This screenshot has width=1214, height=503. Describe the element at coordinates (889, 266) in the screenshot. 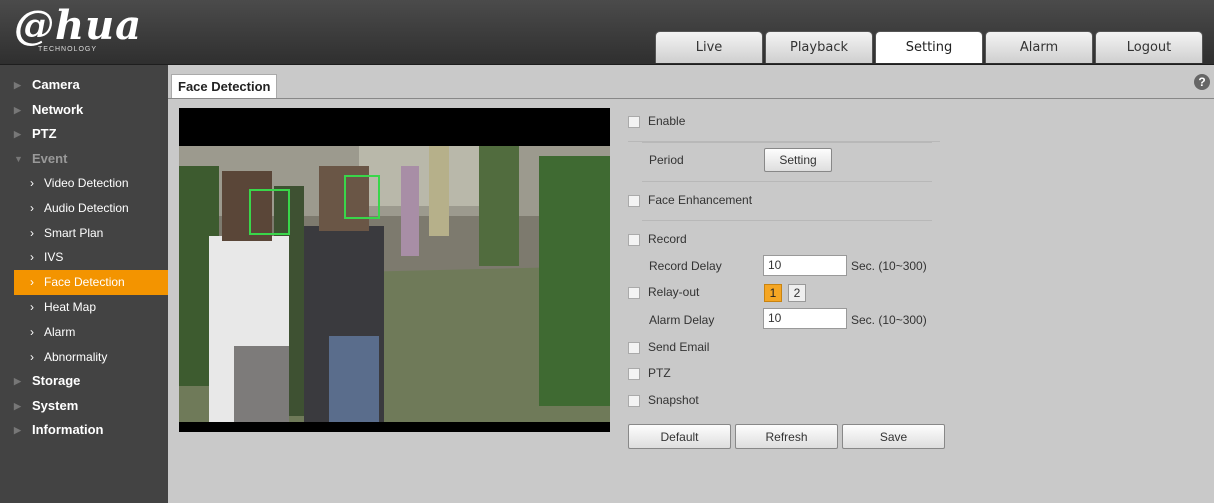

I see `record-delay-unit: Sec. (10~300)` at that location.